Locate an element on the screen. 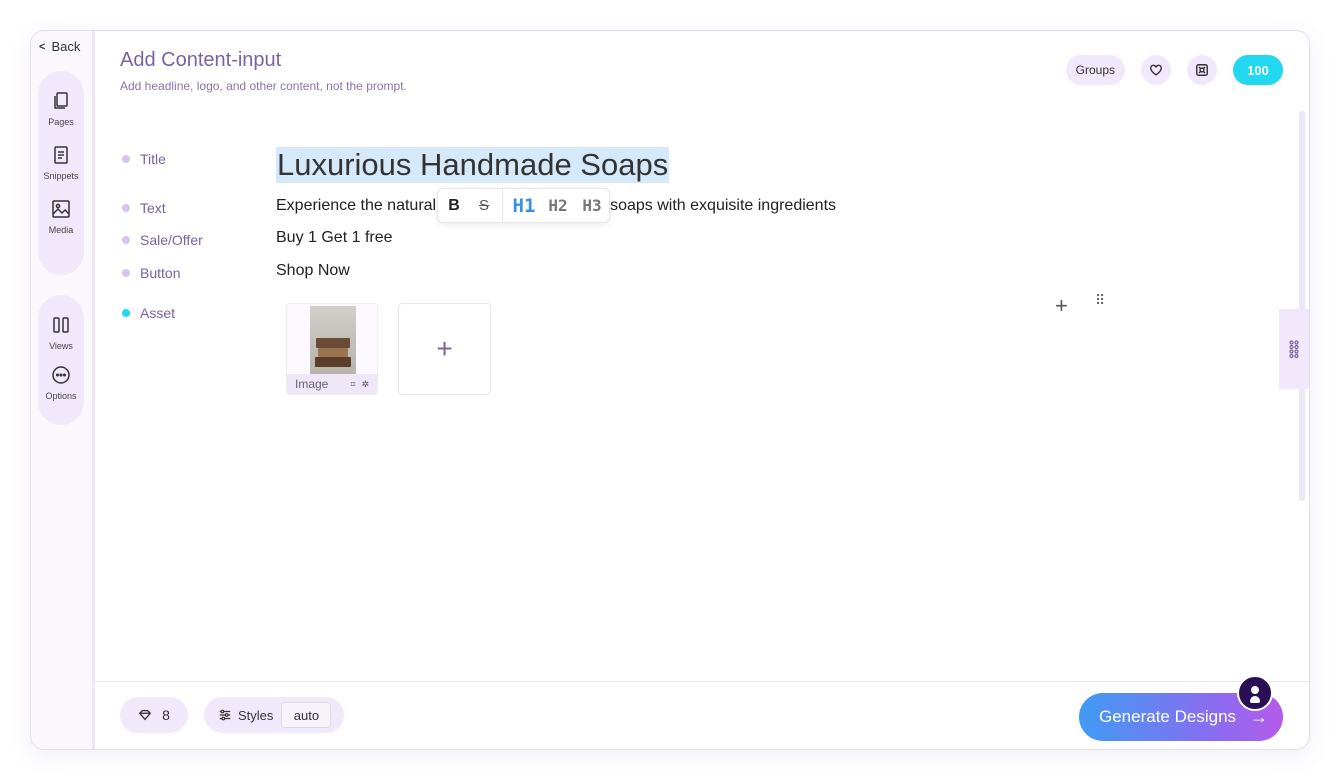 Image resolution: width=1340 pixels, height=780 pixels. title-editor: Luxurious Handmade Soaps is located at coordinates (473, 165).